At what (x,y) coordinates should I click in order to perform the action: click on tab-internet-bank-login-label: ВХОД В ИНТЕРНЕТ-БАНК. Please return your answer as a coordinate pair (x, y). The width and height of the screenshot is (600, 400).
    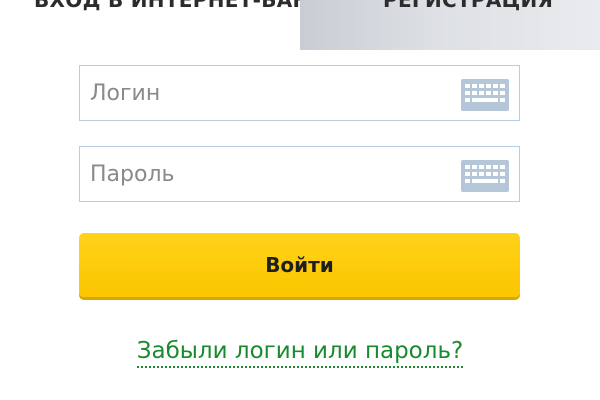
    Looking at the image, I should click on (180, 6).